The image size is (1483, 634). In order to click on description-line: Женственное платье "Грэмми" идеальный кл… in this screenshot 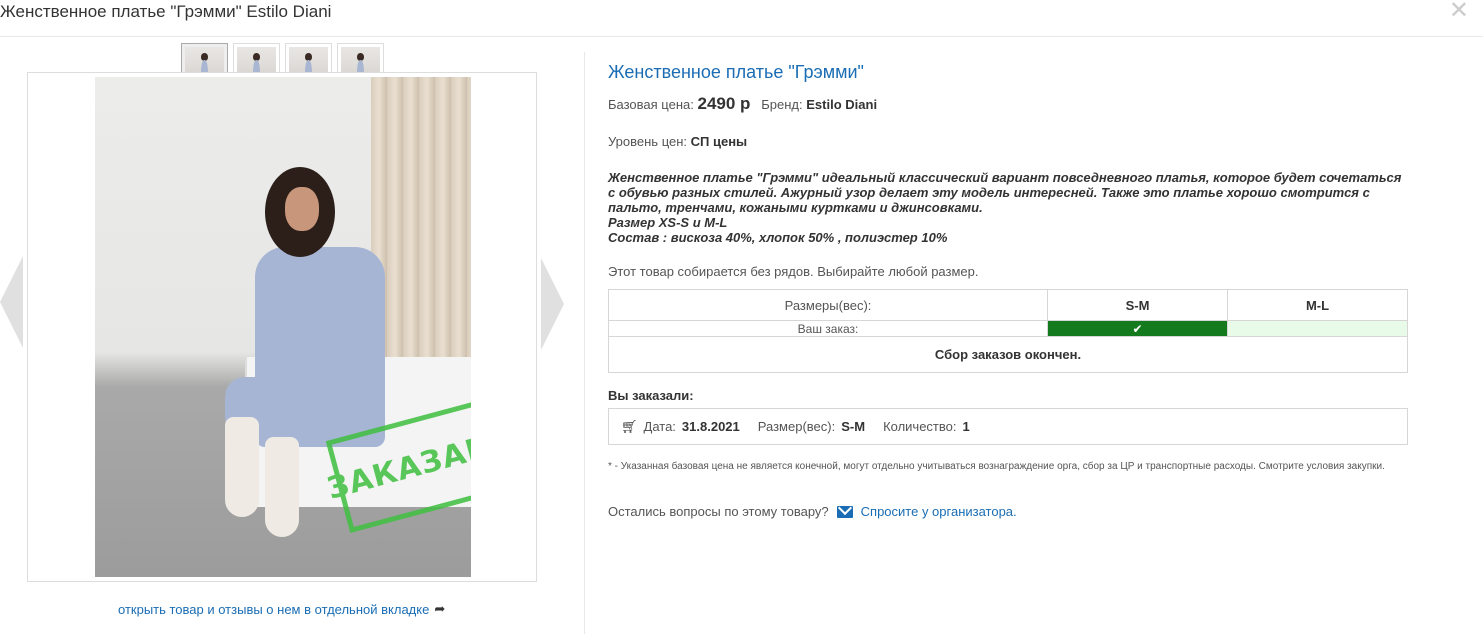, I will do `click(1005, 177)`.